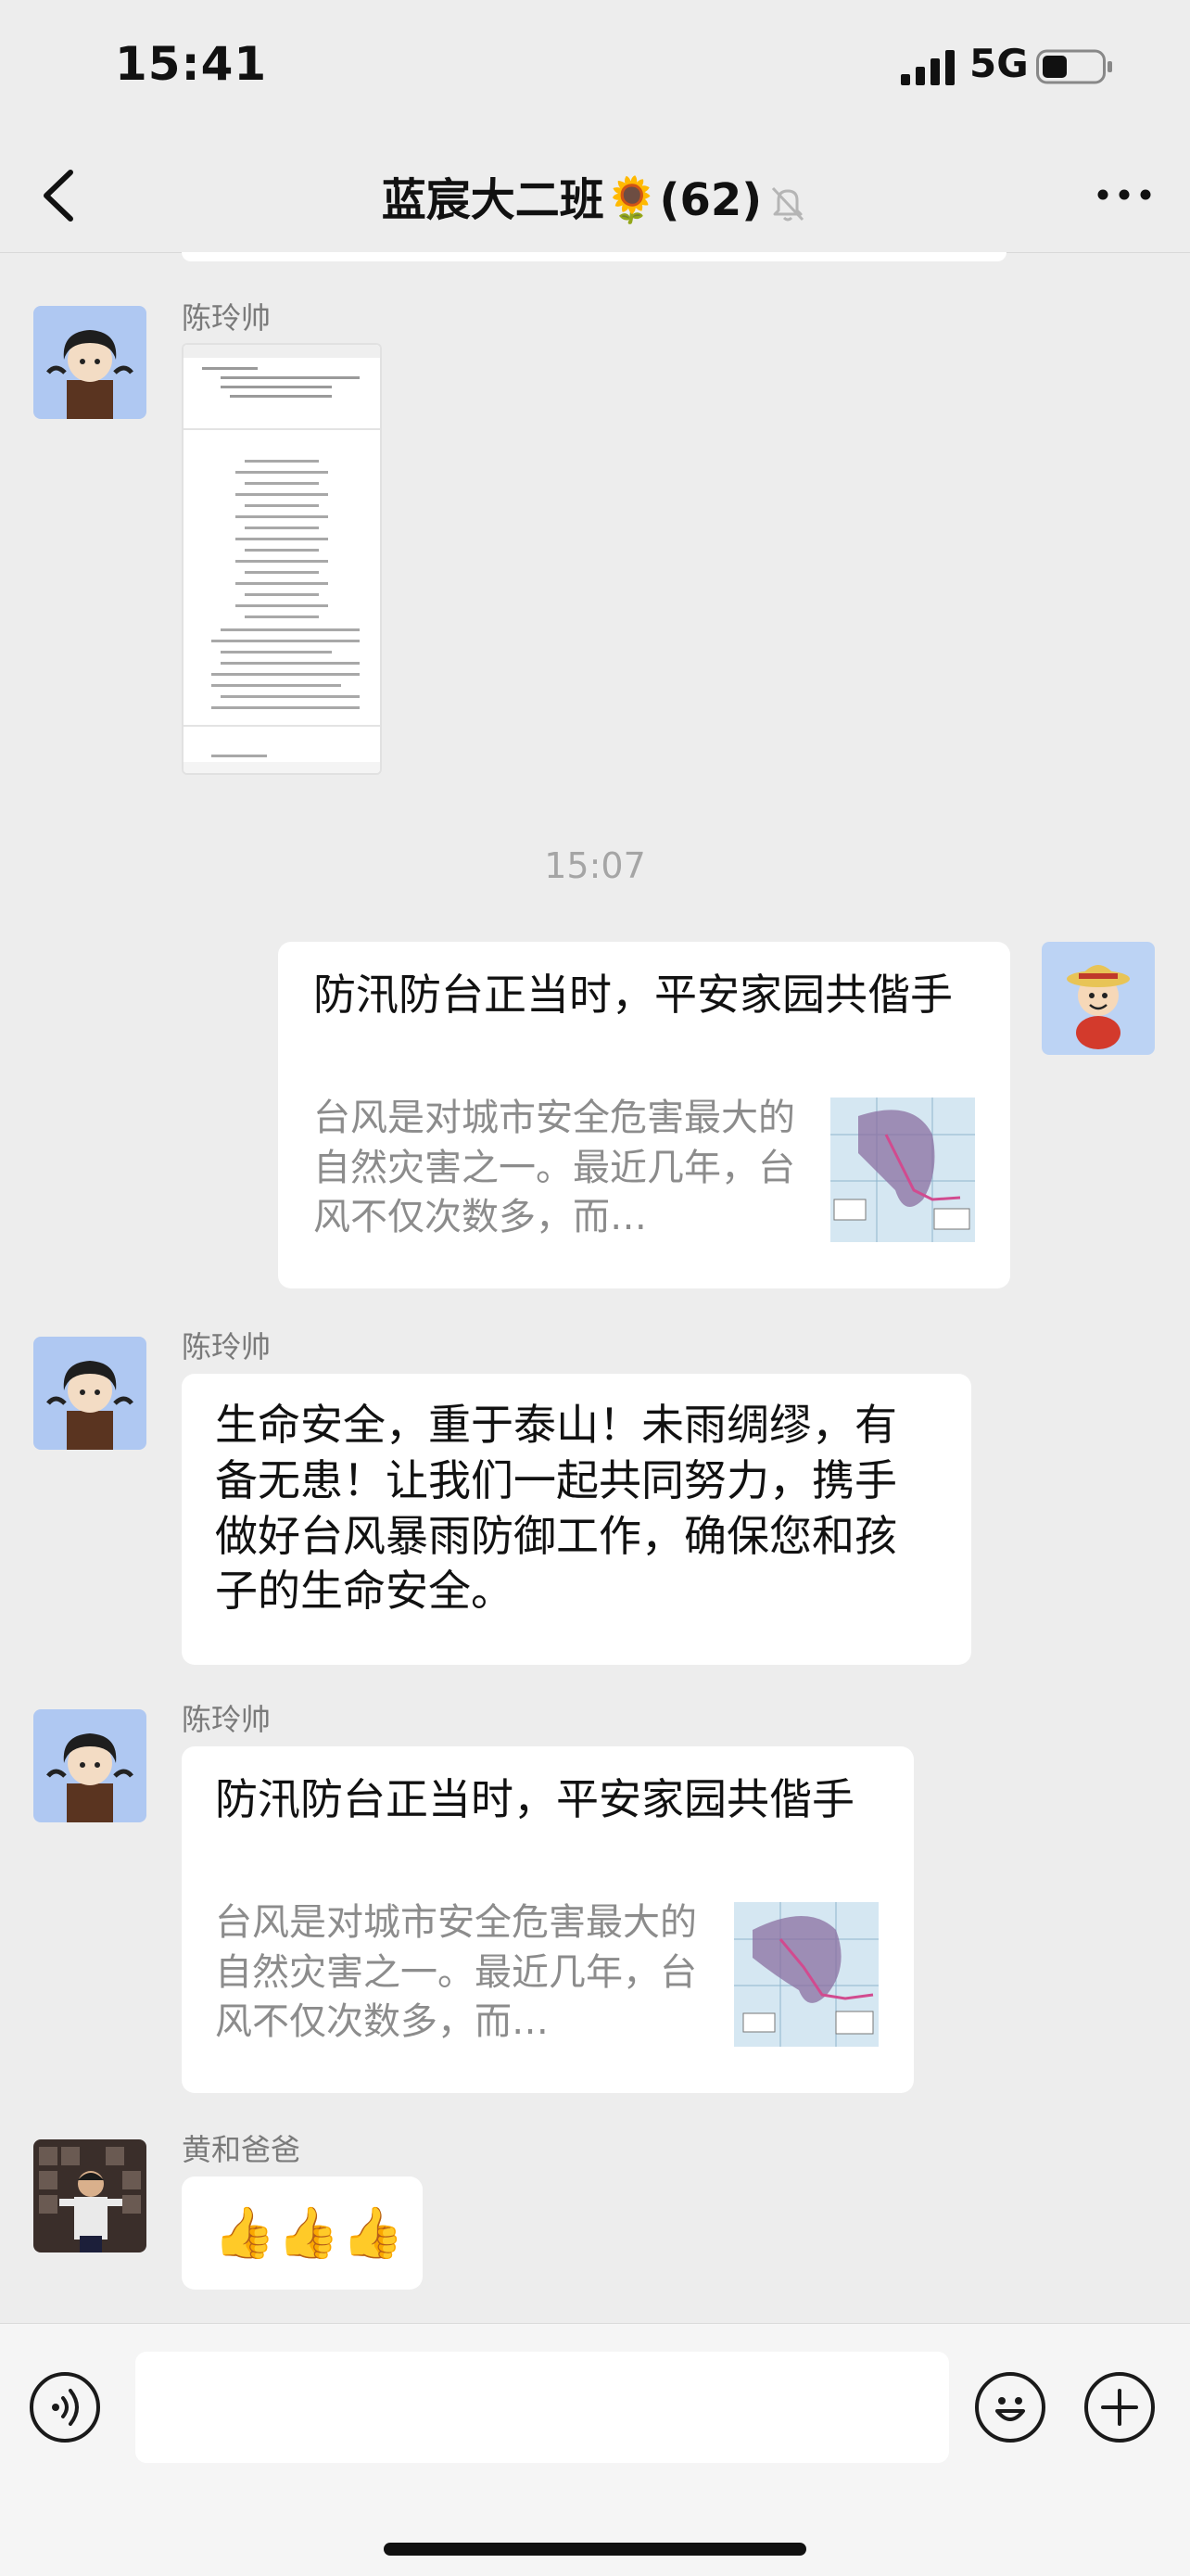 The image size is (1190, 2576). I want to click on more-icon, so click(1124, 194).